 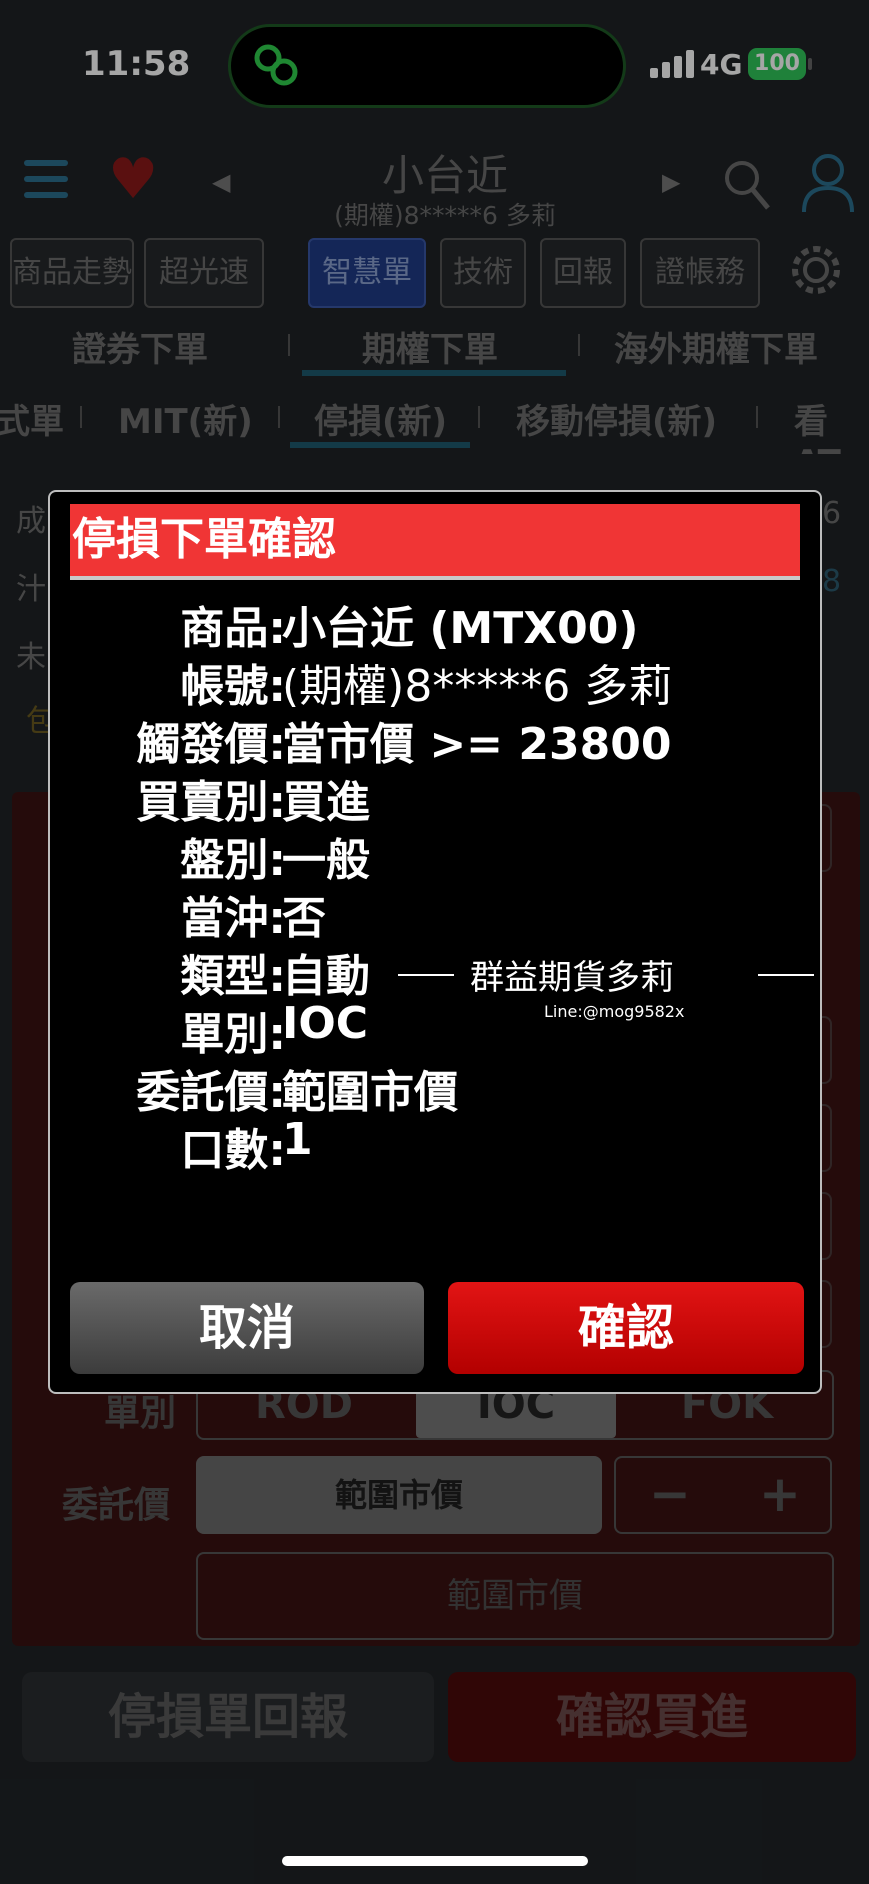 I want to click on detail-row-order-type: 單別: IOC, so click(x=437, y=1029).